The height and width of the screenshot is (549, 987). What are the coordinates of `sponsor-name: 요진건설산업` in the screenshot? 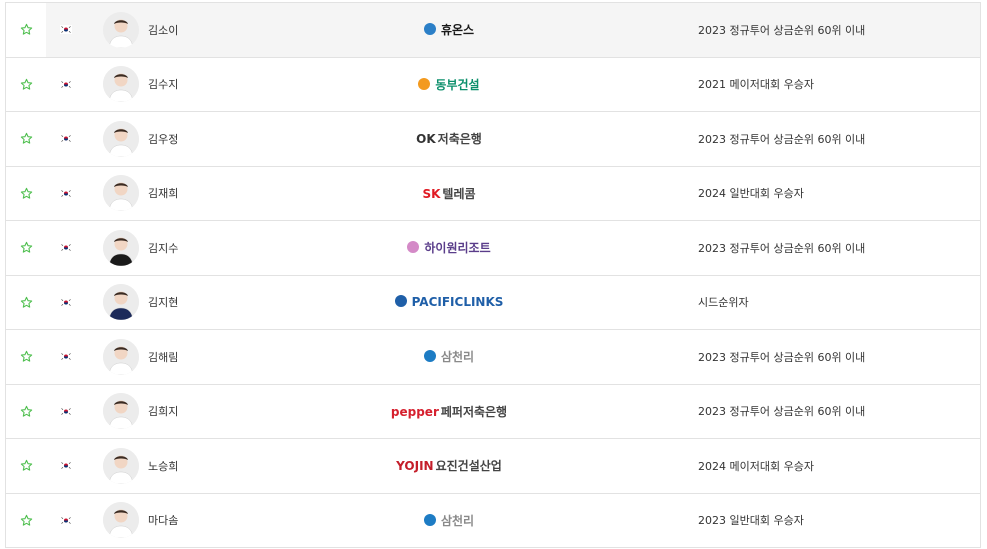 It's located at (468, 466).